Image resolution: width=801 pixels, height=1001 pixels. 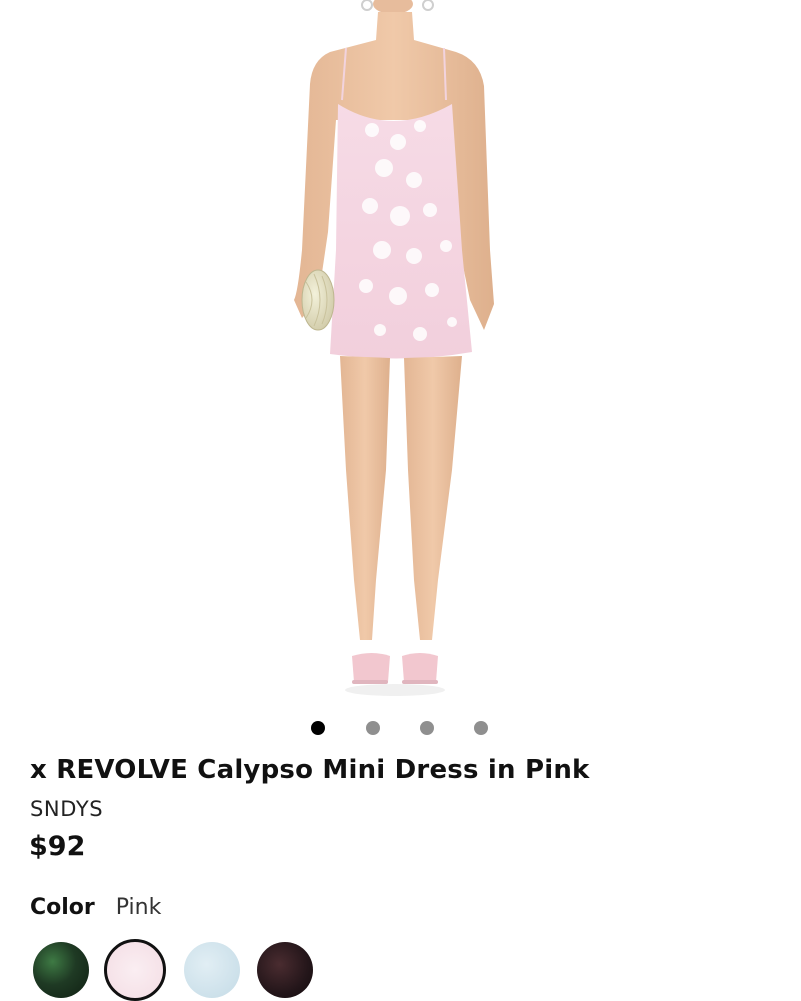 I want to click on dark-swatch, so click(x=285, y=970).